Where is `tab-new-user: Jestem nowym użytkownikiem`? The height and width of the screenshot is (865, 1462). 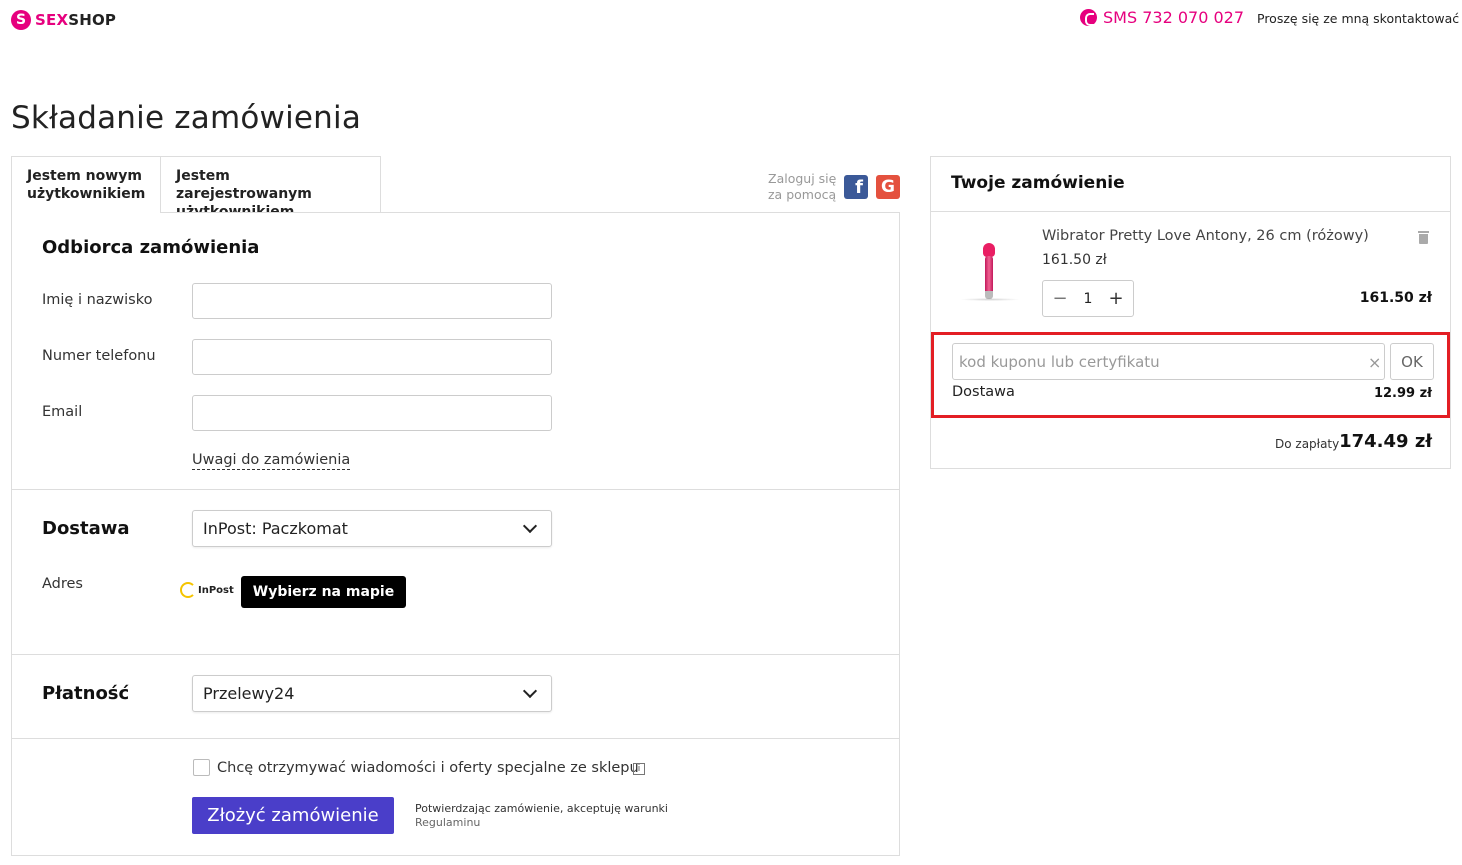
tab-new-user: Jestem nowym użytkownikiem is located at coordinates (86, 184).